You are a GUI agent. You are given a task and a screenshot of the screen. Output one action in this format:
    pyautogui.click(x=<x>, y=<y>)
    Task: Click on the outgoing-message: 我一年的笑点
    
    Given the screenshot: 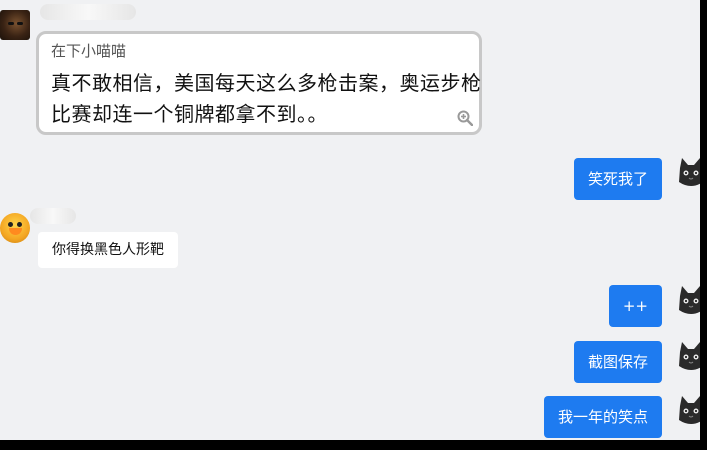 What is the action you would take?
    pyautogui.click(x=602, y=417)
    